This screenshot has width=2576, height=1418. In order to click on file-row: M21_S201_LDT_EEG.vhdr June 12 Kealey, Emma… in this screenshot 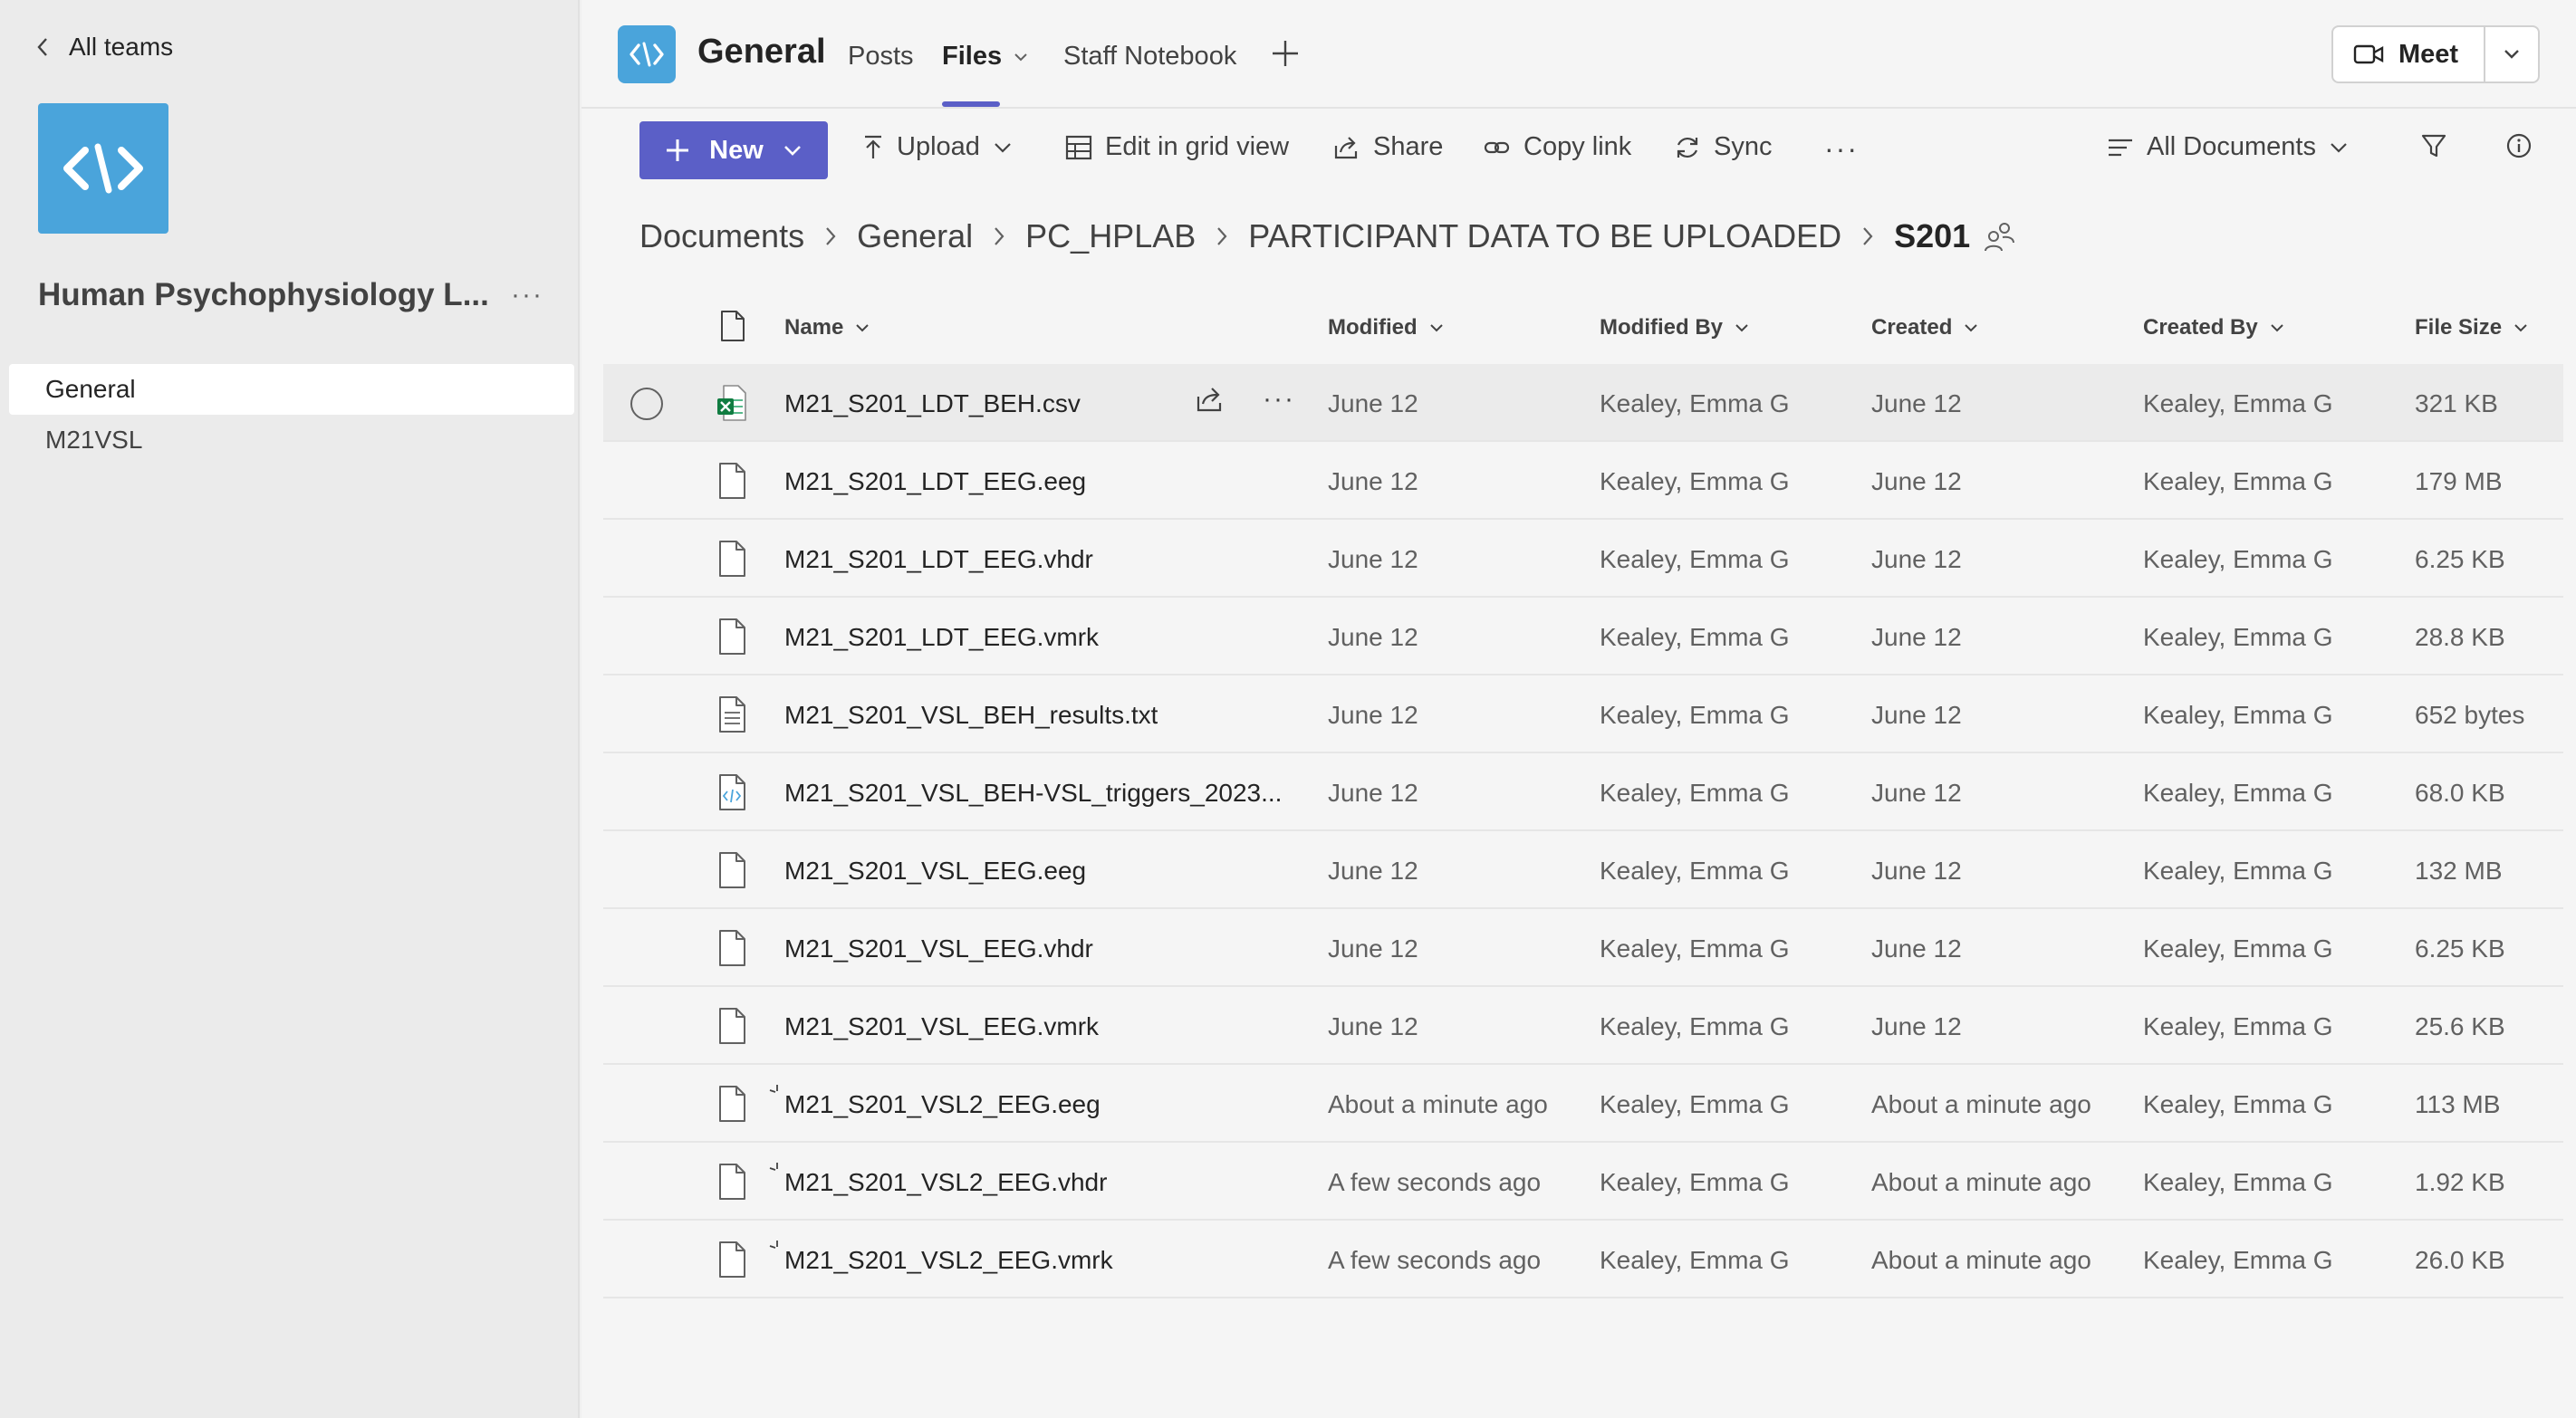, I will do `click(1583, 559)`.